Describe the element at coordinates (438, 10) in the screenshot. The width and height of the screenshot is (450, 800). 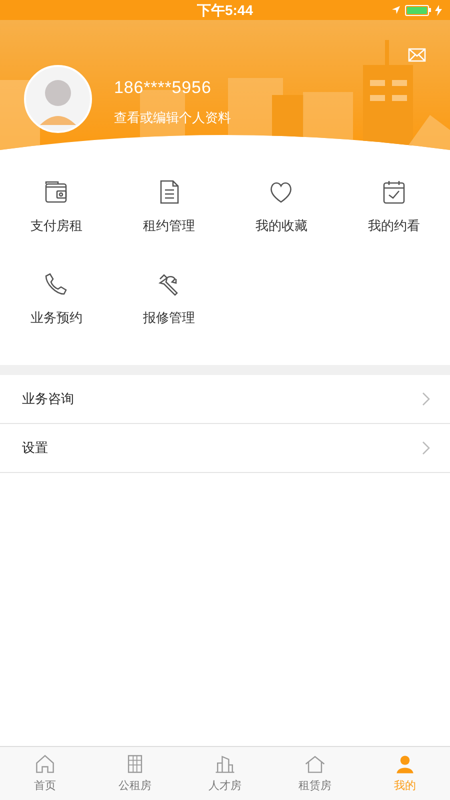
I see `charging-icon` at that location.